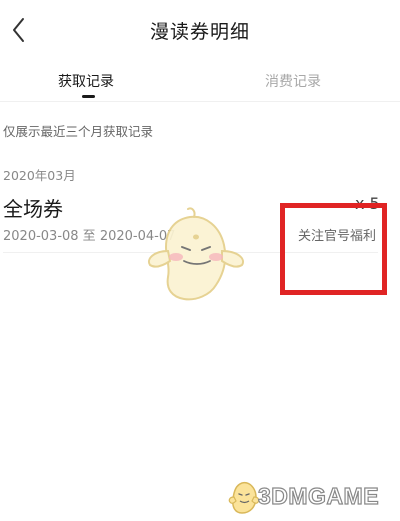  Describe the element at coordinates (196, 254) in the screenshot. I see `mascot-watermark-icon` at that location.